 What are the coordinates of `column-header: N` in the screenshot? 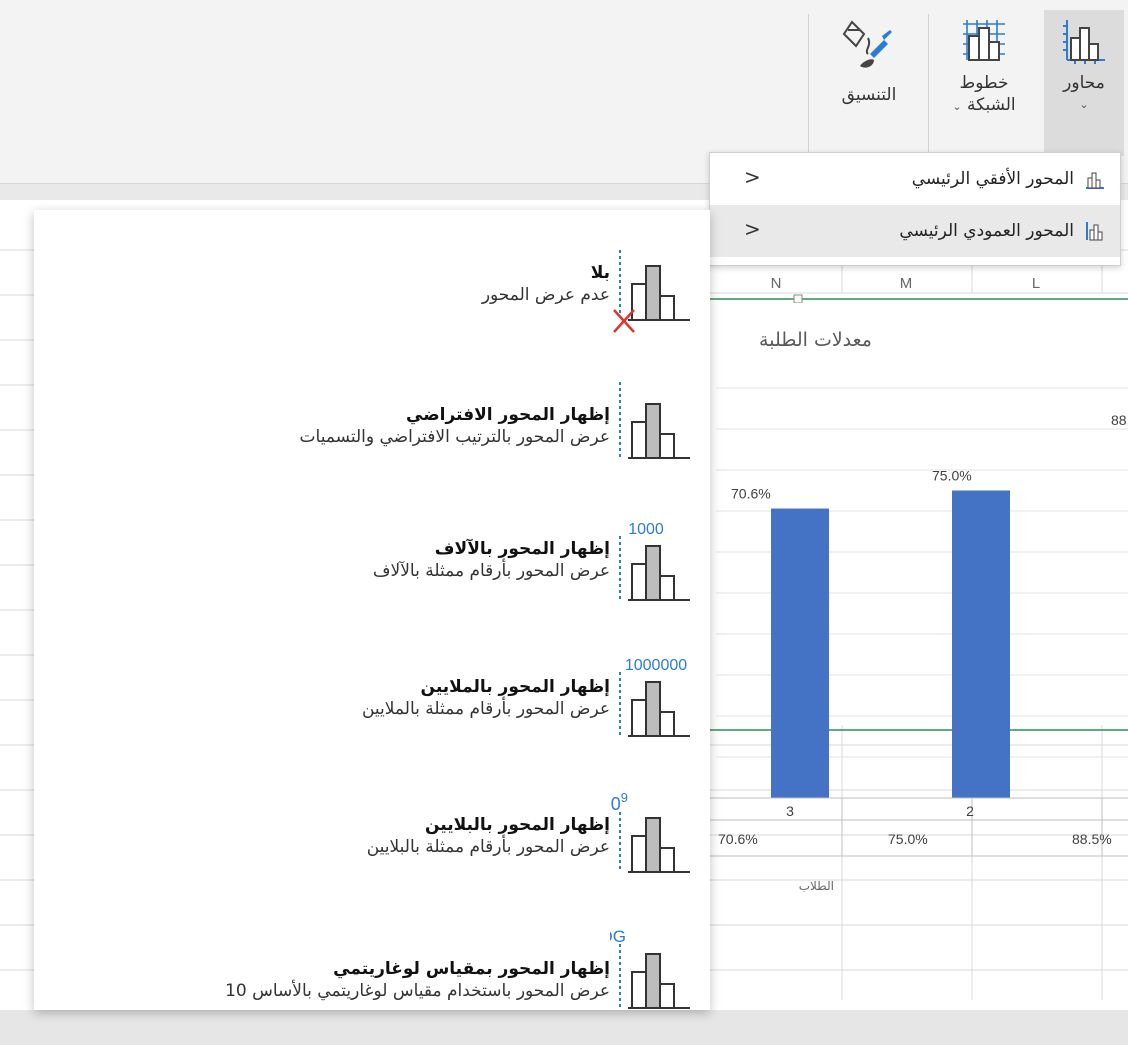 It's located at (776, 283).